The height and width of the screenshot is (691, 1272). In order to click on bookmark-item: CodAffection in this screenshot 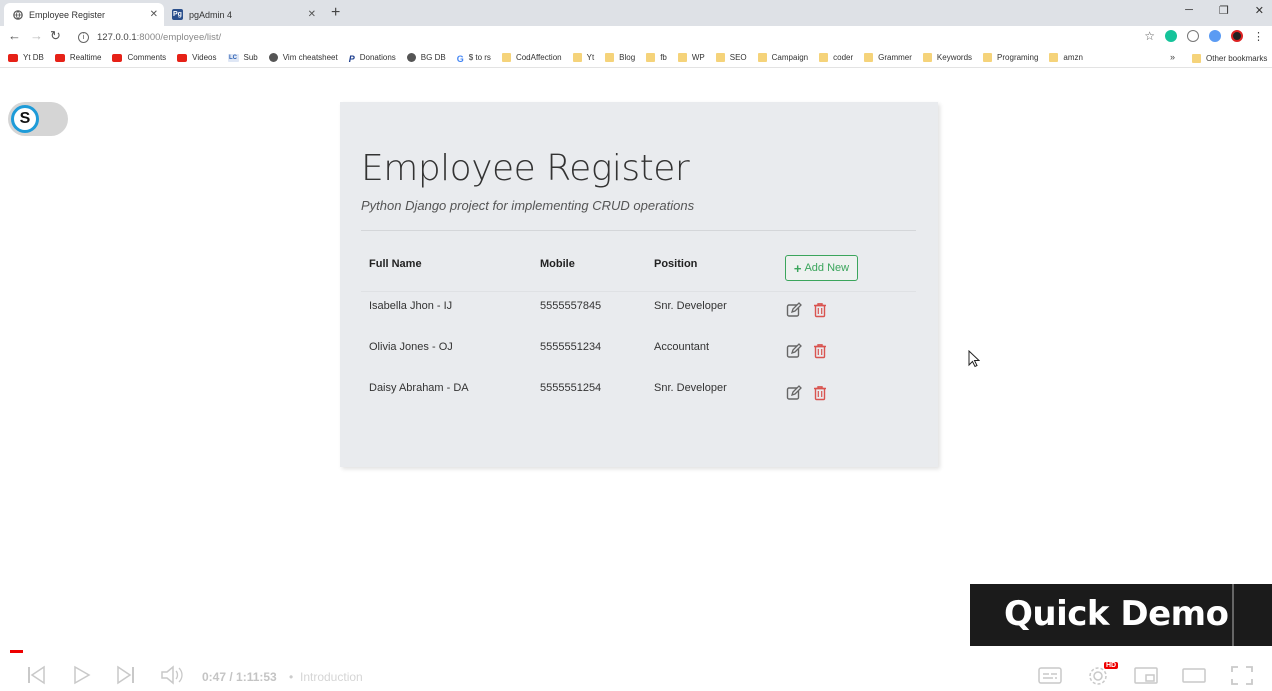, I will do `click(531, 57)`.